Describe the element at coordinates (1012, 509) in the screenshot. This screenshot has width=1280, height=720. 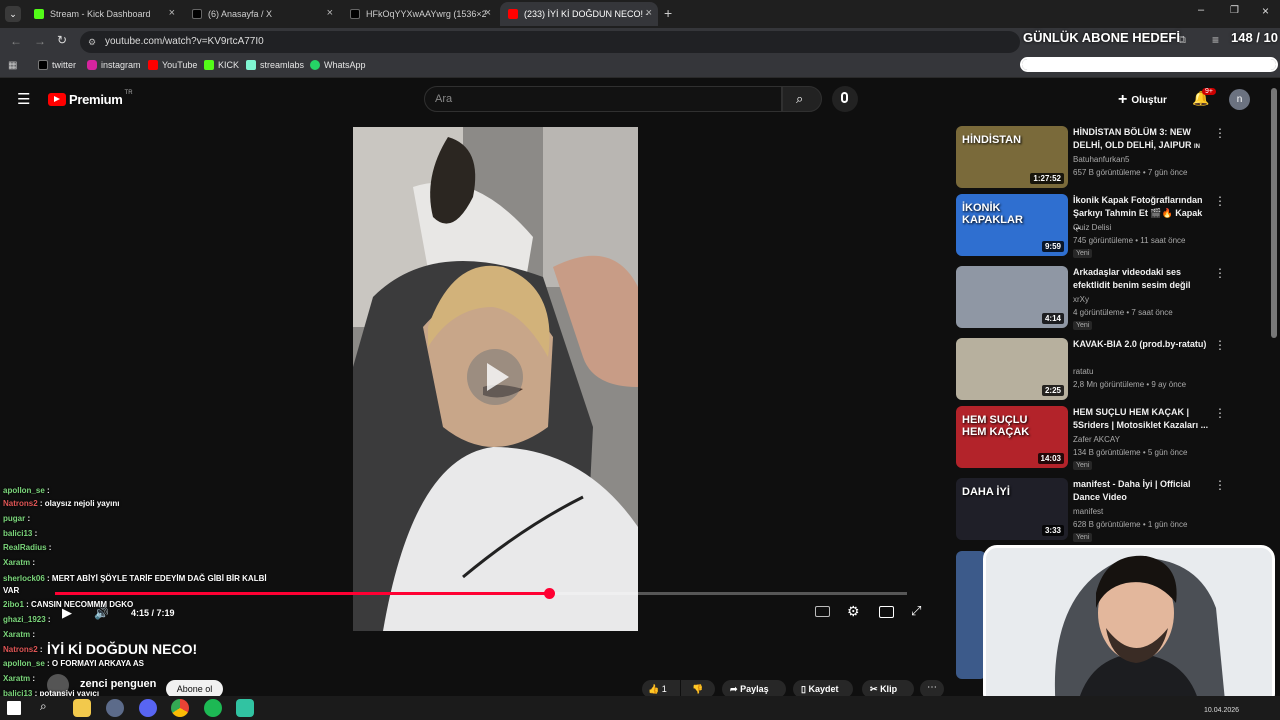
I see `video-thumbnail: DAHA İYİ 3:33` at that location.